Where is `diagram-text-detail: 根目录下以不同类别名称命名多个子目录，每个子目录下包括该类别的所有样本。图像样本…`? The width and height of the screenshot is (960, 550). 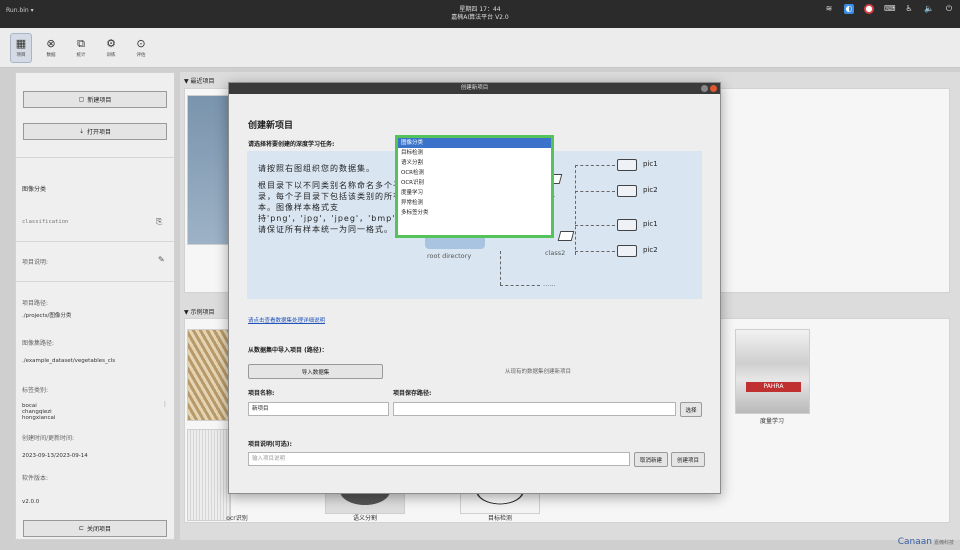 diagram-text-detail: 根目录下以不同类别名称命名多个子目录，每个子目录下包括该类别的所有样本。图像样本… is located at coordinates (380, 207).